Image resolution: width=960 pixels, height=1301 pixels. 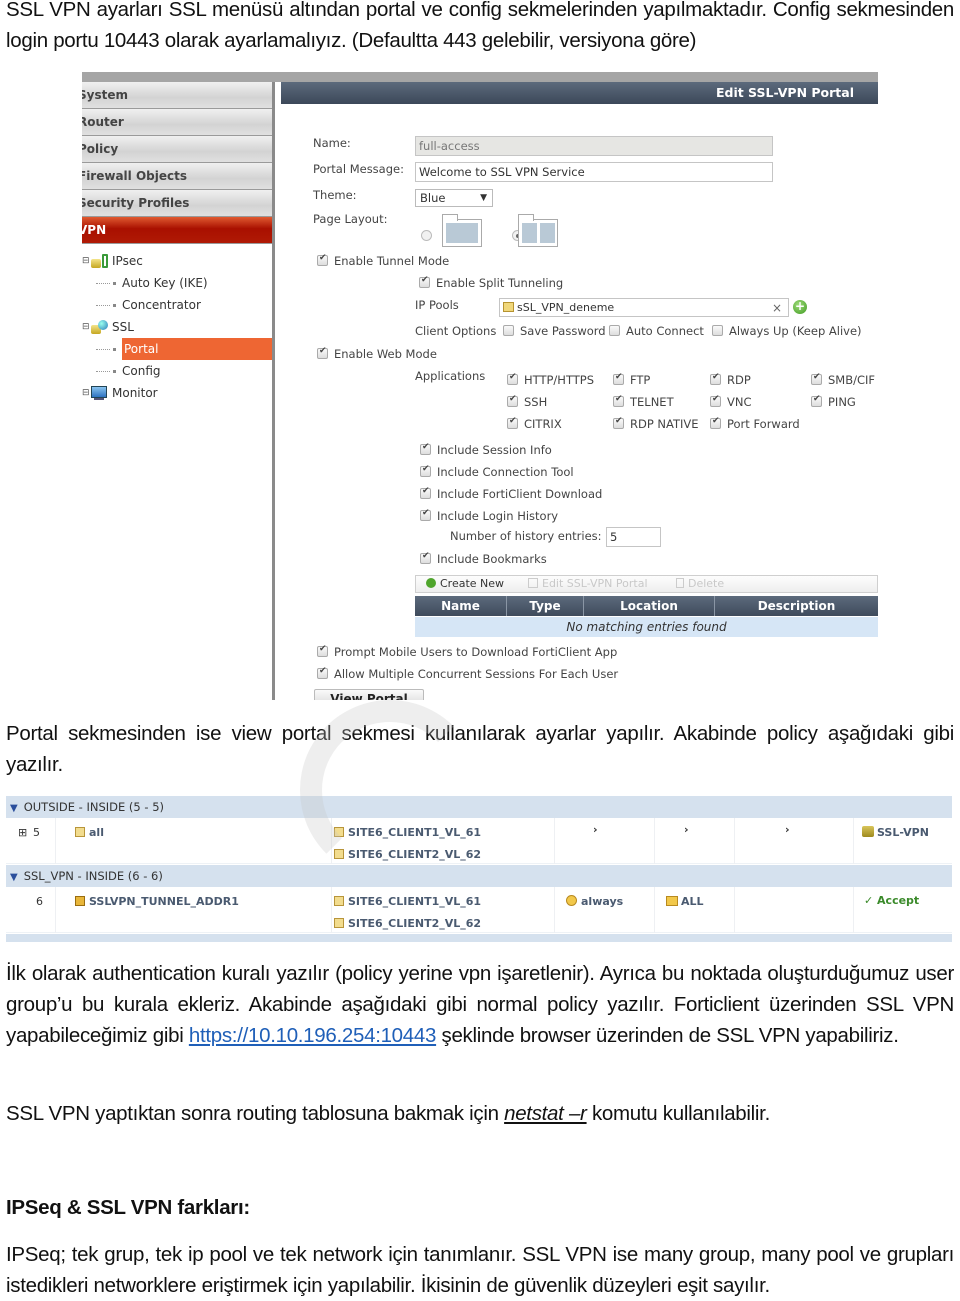 What do you see at coordinates (777, 308) in the screenshot?
I see `remove-icon: ×` at bounding box center [777, 308].